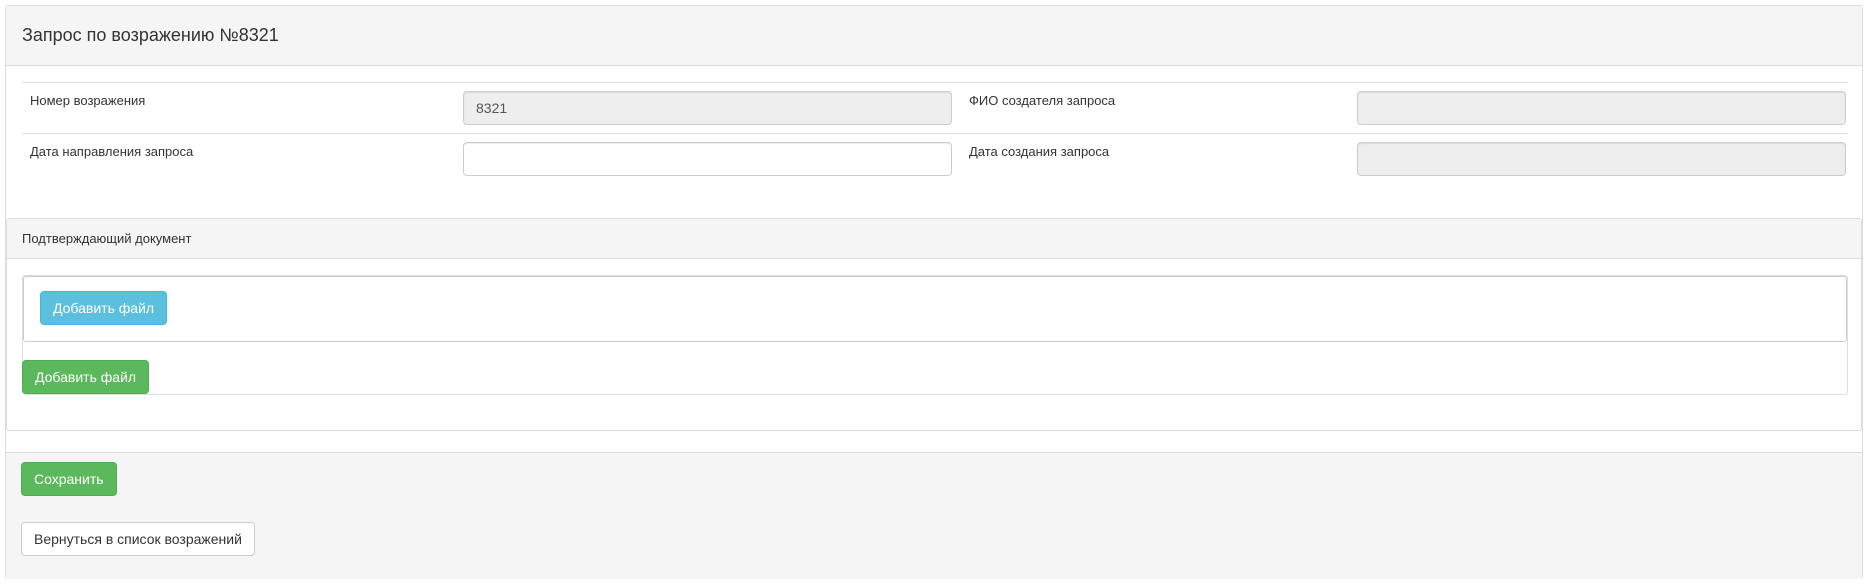 The width and height of the screenshot is (1867, 584). Describe the element at coordinates (1039, 151) in the screenshot. I see `created-date-label: Дата создания запроса` at that location.